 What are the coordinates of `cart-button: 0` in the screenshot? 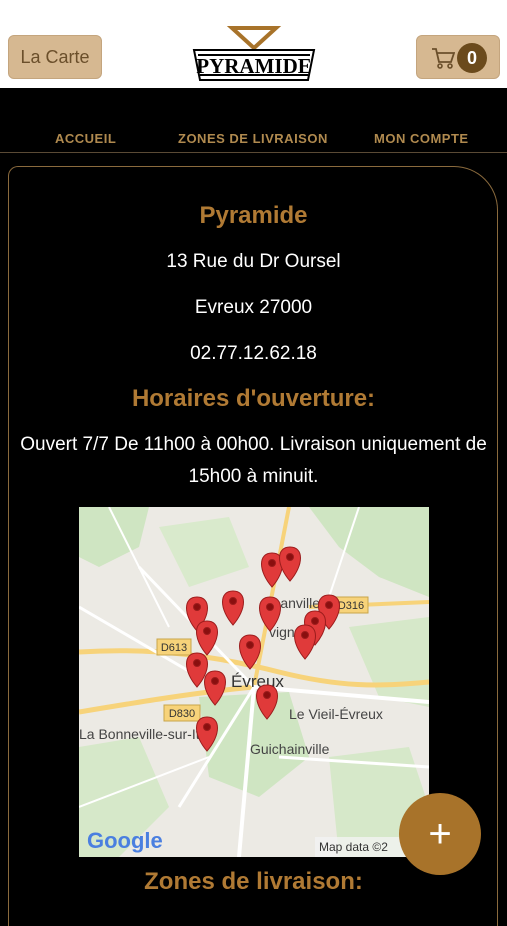 It's located at (458, 57).